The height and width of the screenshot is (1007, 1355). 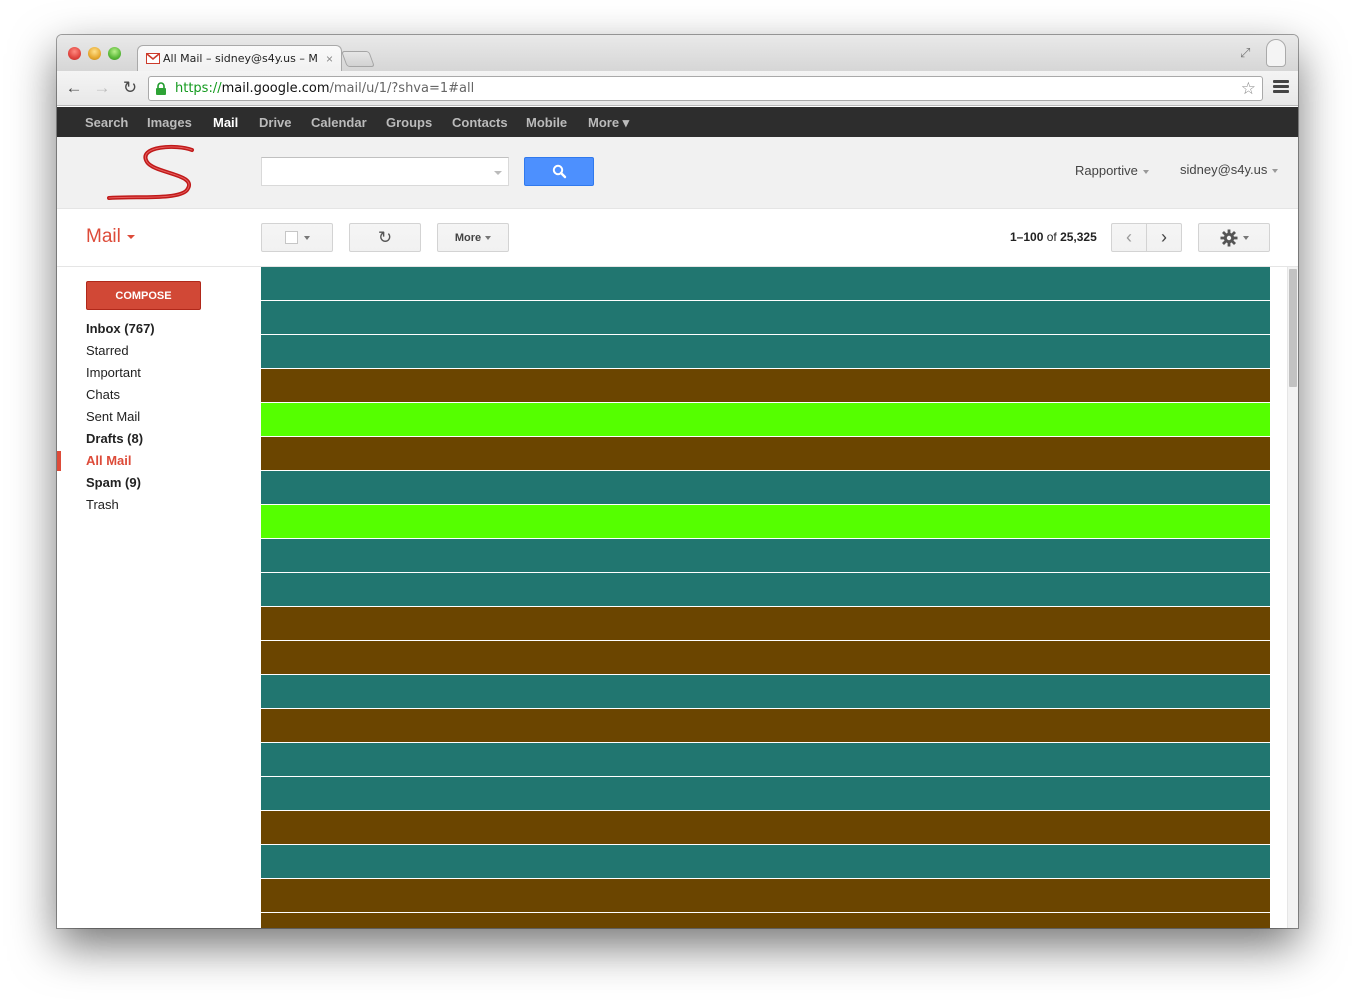 What do you see at coordinates (169, 122) in the screenshot?
I see `gbar-item-images: Images` at bounding box center [169, 122].